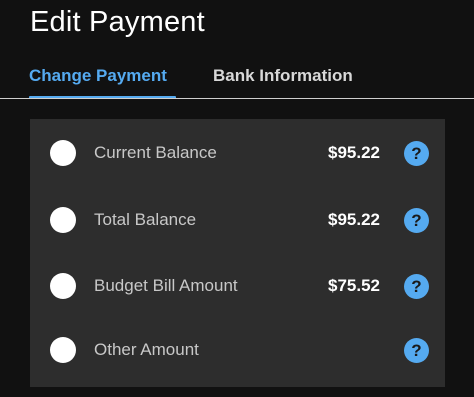 Image resolution: width=474 pixels, height=397 pixels. Describe the element at coordinates (237, 350) in the screenshot. I see `option-other-amount: Other Amount ?` at that location.